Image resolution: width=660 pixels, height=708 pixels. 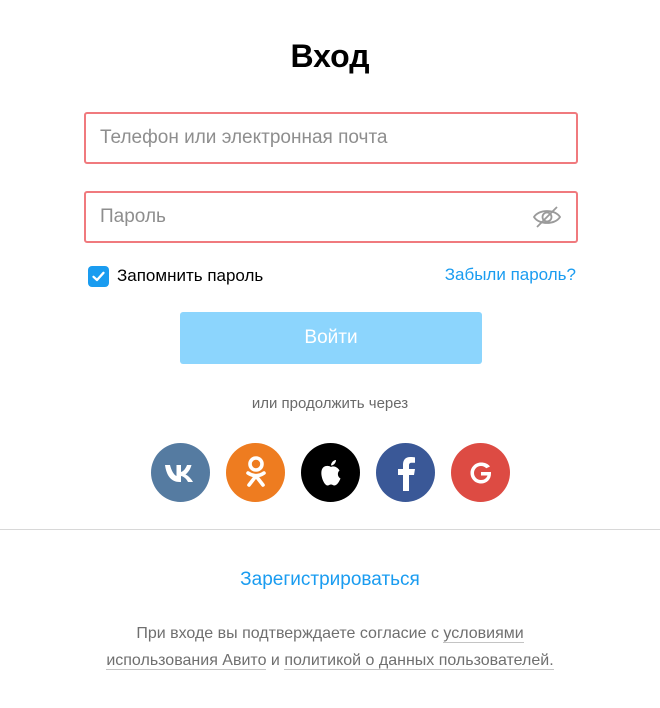 I want to click on phone-email-input, so click(x=303, y=138).